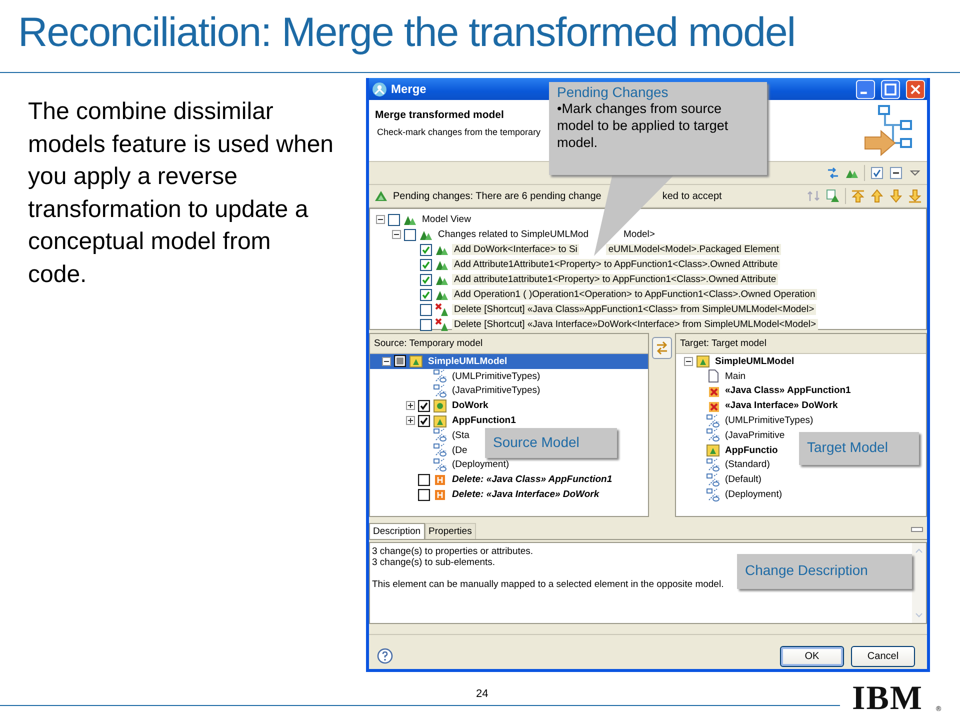 Image resolution: width=960 pixels, height=720 pixels. Describe the element at coordinates (513, 234) in the screenshot. I see `change-item: Changes related to SimpleUMLMod` at that location.